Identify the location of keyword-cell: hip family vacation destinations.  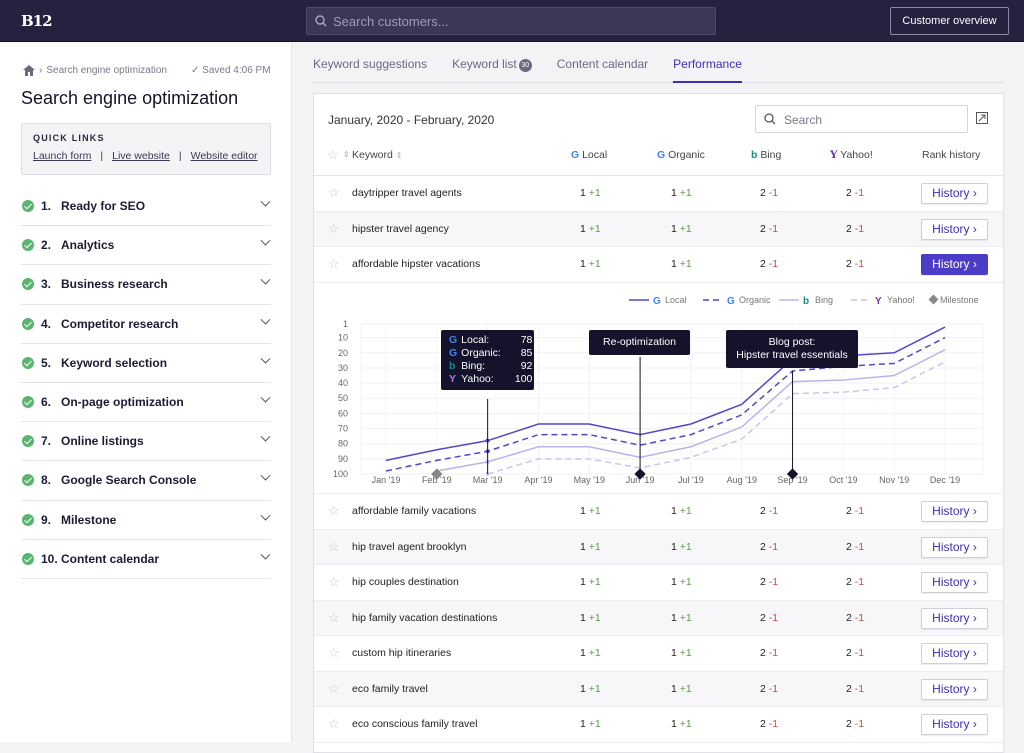
(425, 617).